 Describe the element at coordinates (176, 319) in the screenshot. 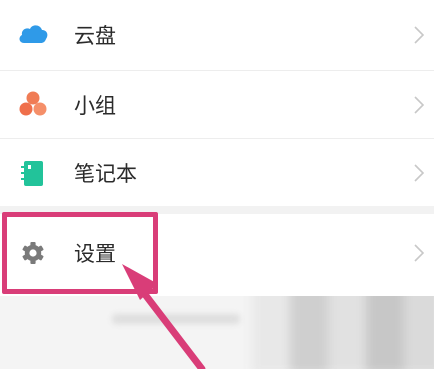

I see `blurred-text` at that location.